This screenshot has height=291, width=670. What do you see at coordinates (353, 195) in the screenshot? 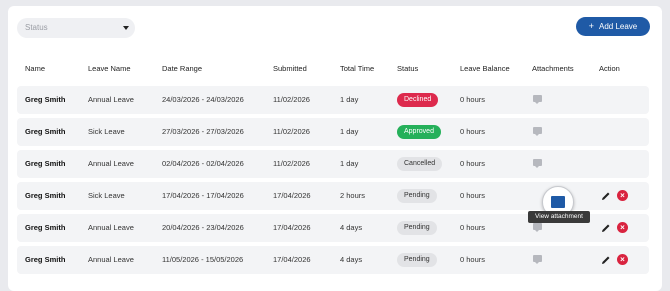
I see `cell-total-time: 2 hours` at bounding box center [353, 195].